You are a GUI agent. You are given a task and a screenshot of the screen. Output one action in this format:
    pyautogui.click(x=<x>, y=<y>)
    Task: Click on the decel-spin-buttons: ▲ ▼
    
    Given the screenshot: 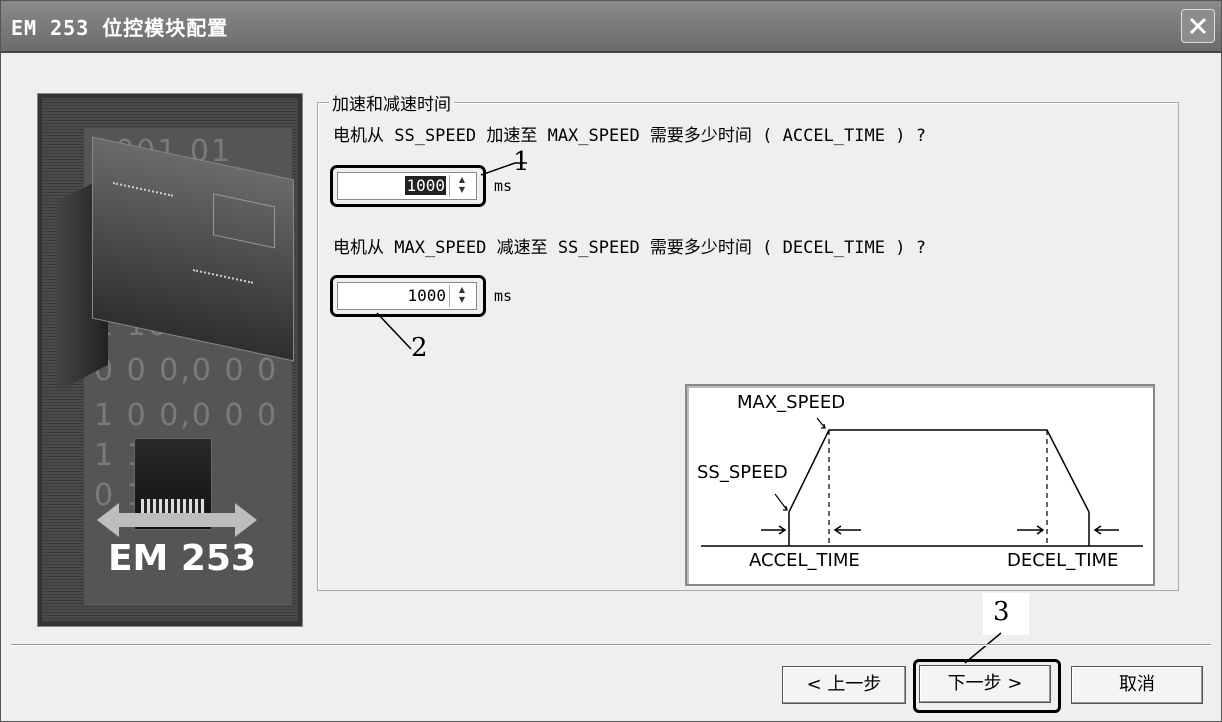 What is the action you would take?
    pyautogui.click(x=461, y=296)
    